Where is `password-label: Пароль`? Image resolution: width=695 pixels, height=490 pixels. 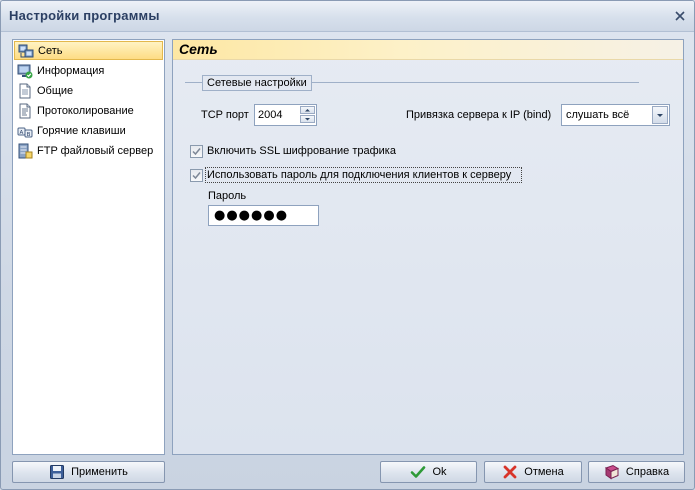 password-label: Пароль is located at coordinates (227, 196).